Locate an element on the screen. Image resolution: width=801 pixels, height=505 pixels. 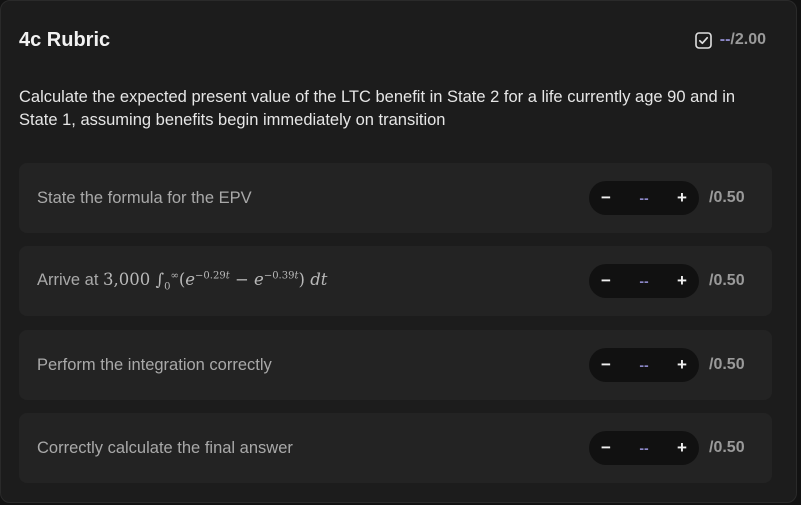
rubric-total-score: --/2.00 is located at coordinates (730, 40).